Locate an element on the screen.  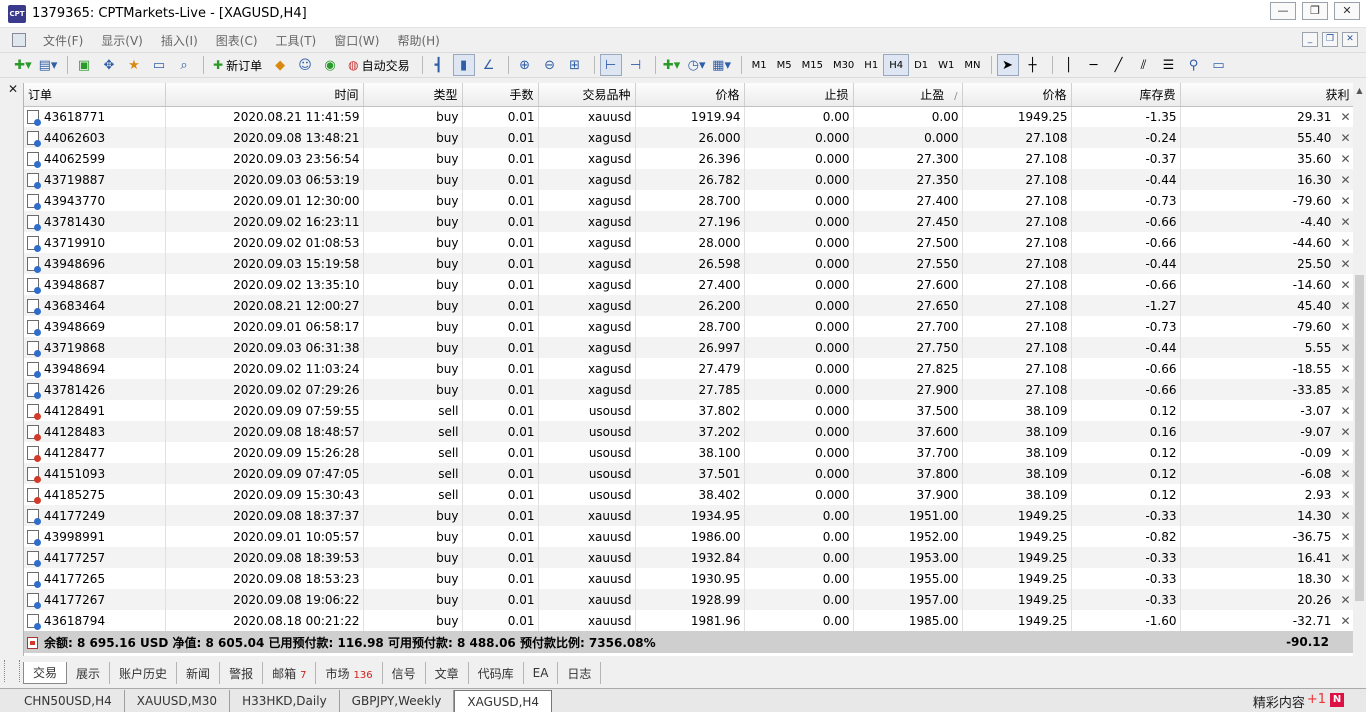
chart-tab: GBPJPY,Weekly is located at coordinates (397, 701).